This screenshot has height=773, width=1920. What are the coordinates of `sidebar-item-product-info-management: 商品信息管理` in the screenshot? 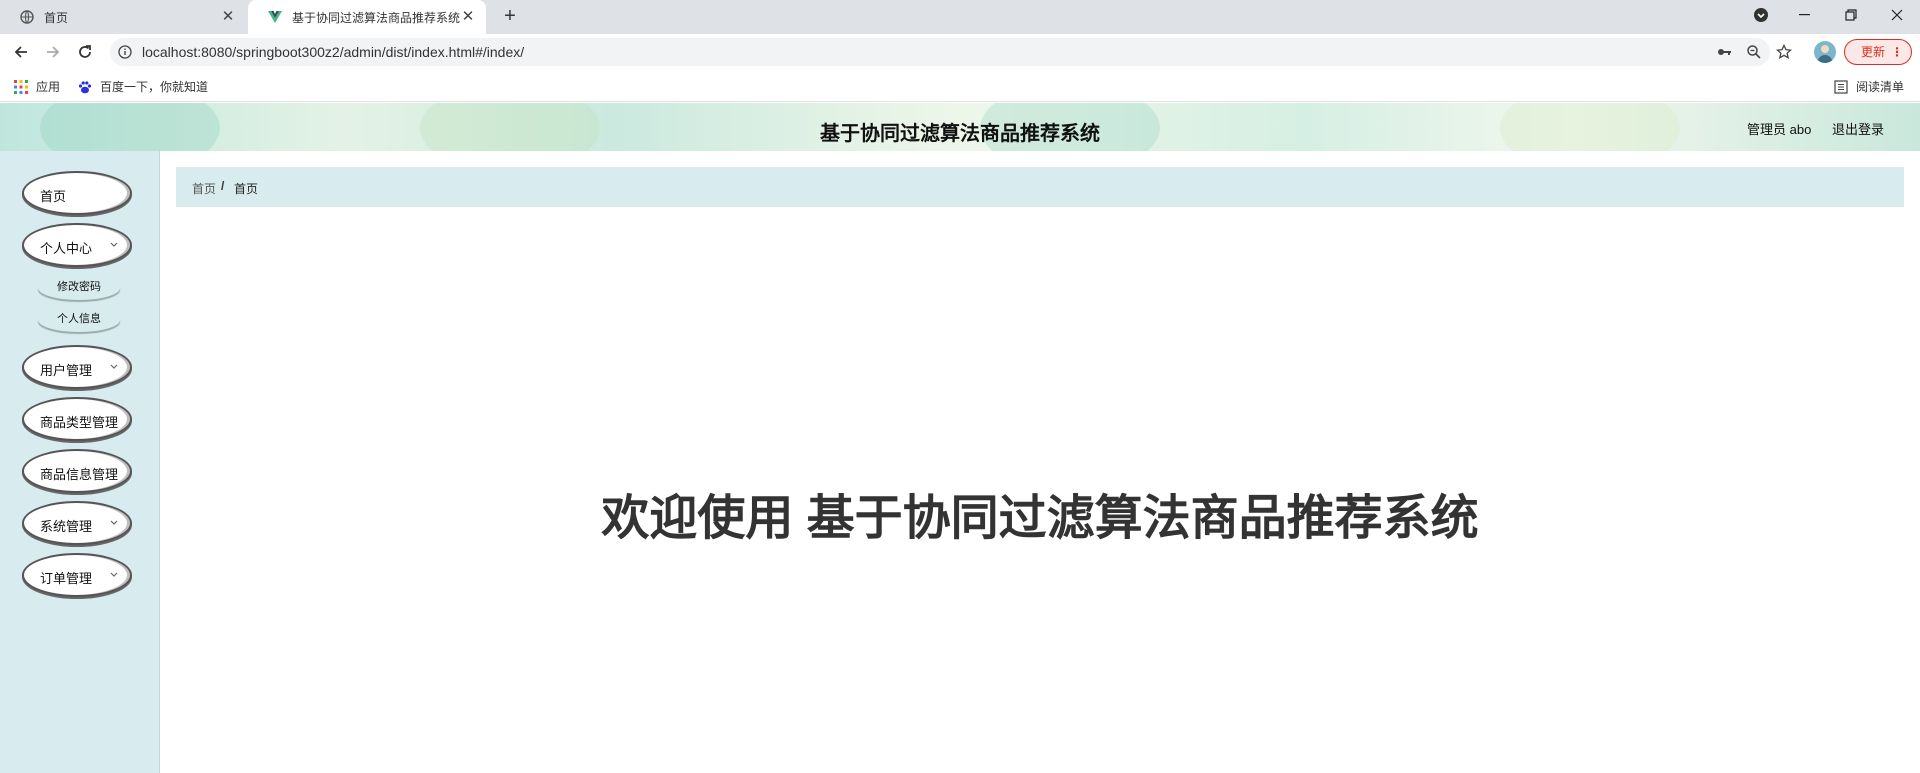 It's located at (77, 471).